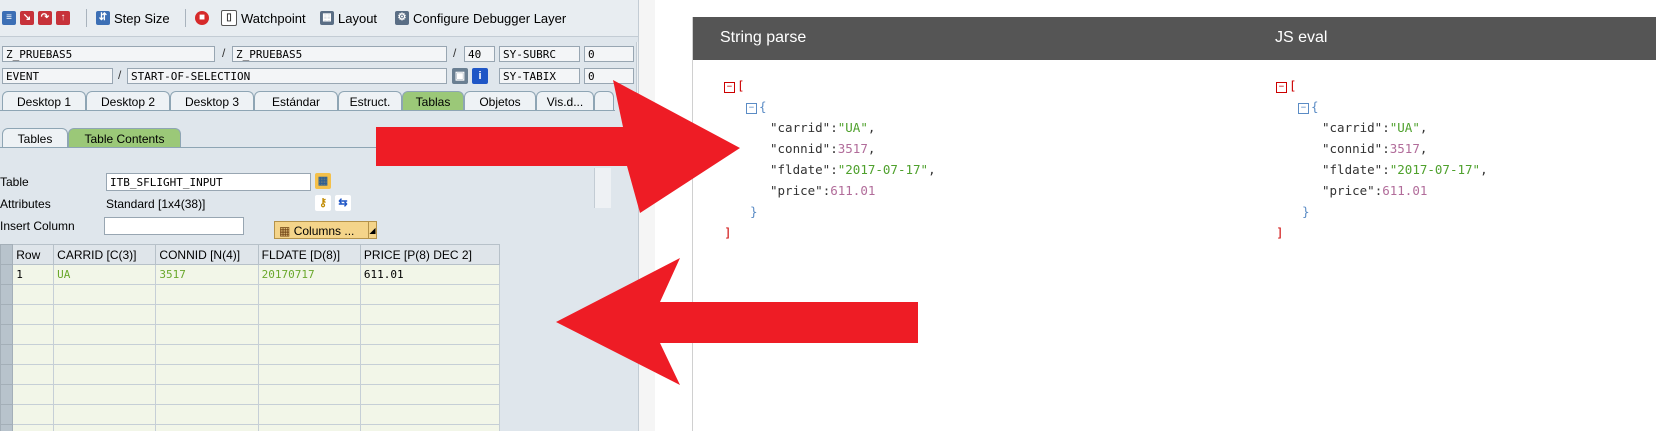  Describe the element at coordinates (105, 254) in the screenshot. I see `column-header-carrid: CARRID [C(3)]` at that location.